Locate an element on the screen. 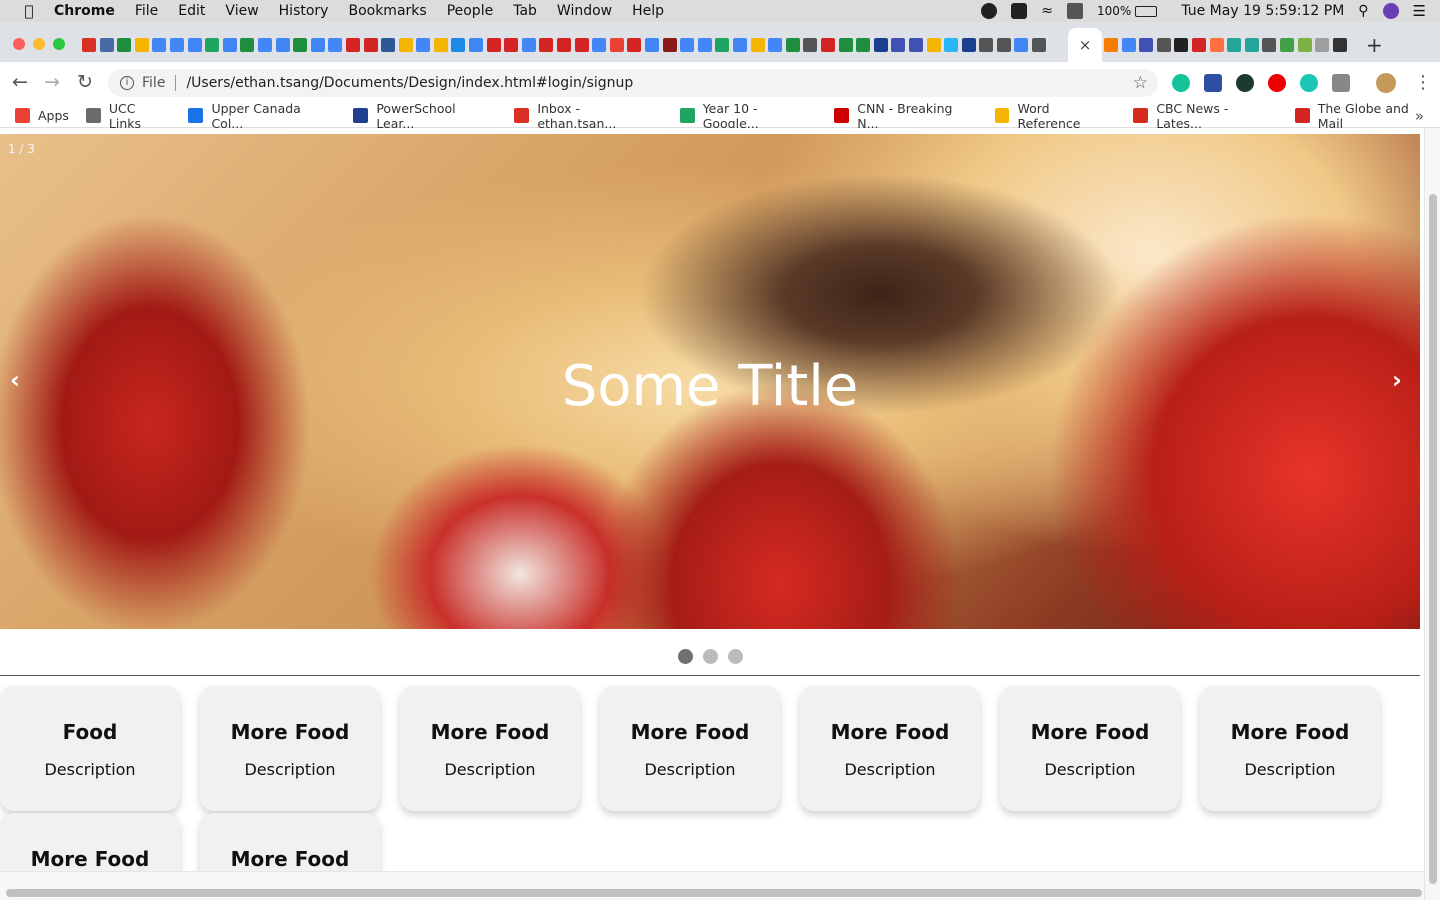  carousel-prev-button: ‹ is located at coordinates (15, 380).